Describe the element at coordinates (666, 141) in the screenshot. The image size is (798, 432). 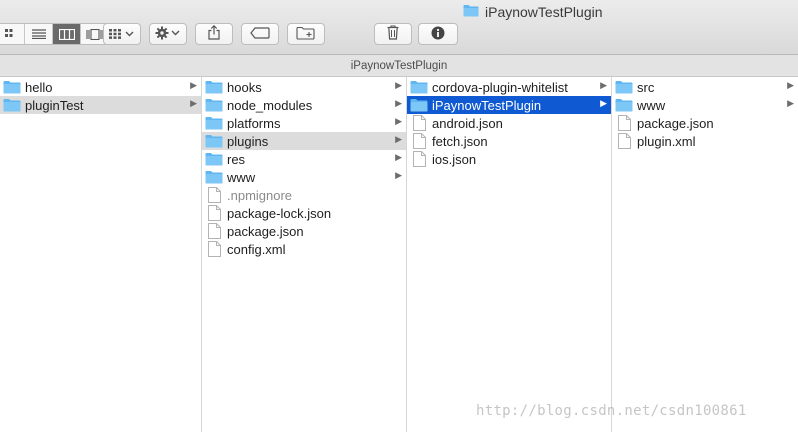
I see `item-name: plugin.xml` at that location.